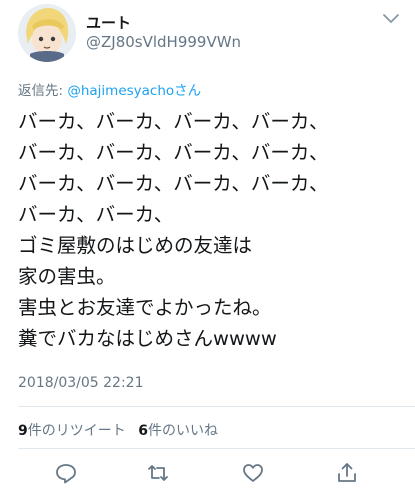 This screenshot has height=500, width=415. I want to click on tweet-header: ユート @ZJ80sVldH999VWn, so click(207, 35).